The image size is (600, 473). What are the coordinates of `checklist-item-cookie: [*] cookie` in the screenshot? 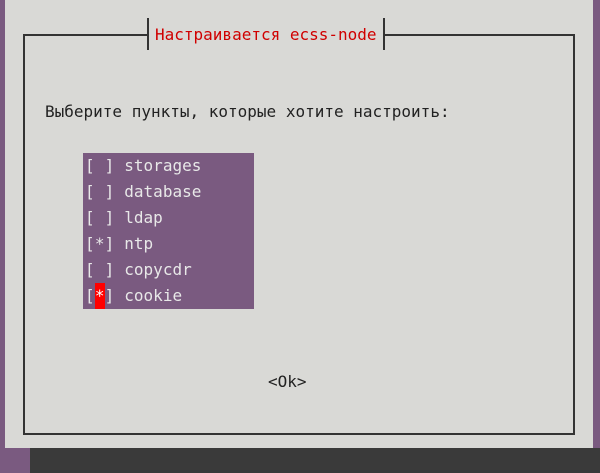 It's located at (168, 296).